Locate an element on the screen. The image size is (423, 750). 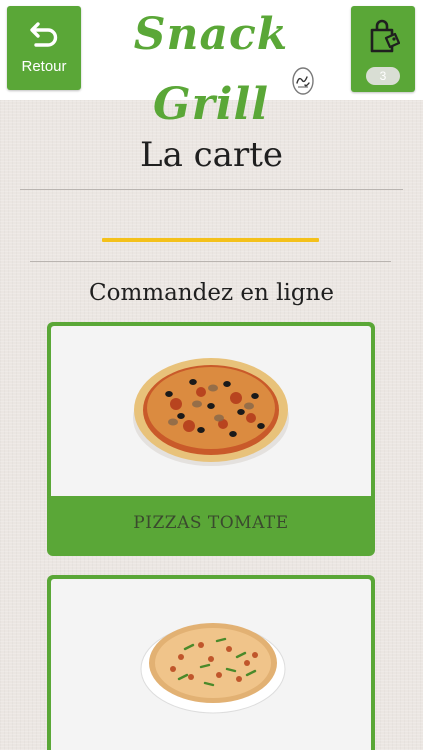
pizza-tomate-image is located at coordinates (211, 412).